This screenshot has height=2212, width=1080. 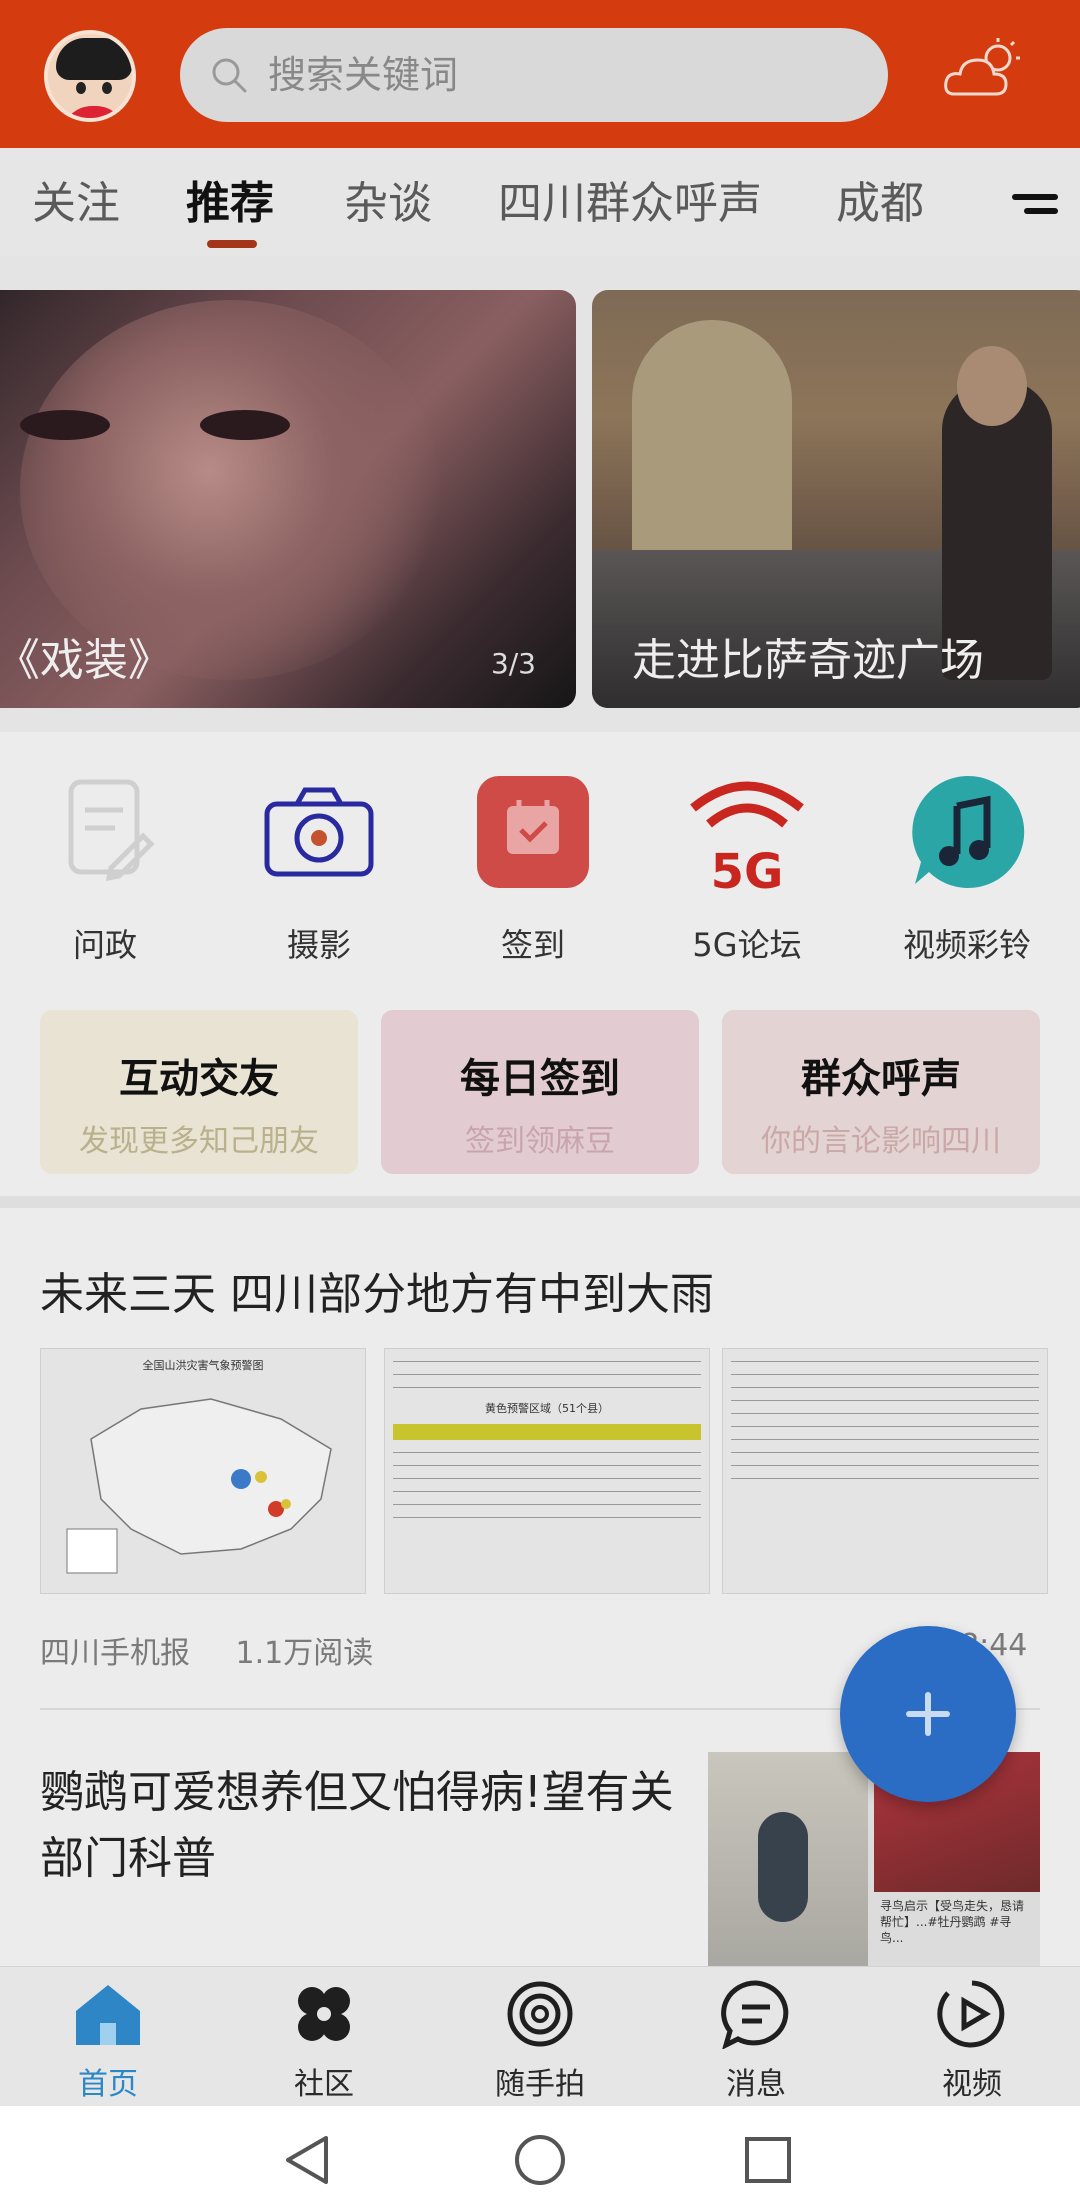 I want to click on quick-action-5g-forum: 5G 5G论坛, so click(x=747, y=869).